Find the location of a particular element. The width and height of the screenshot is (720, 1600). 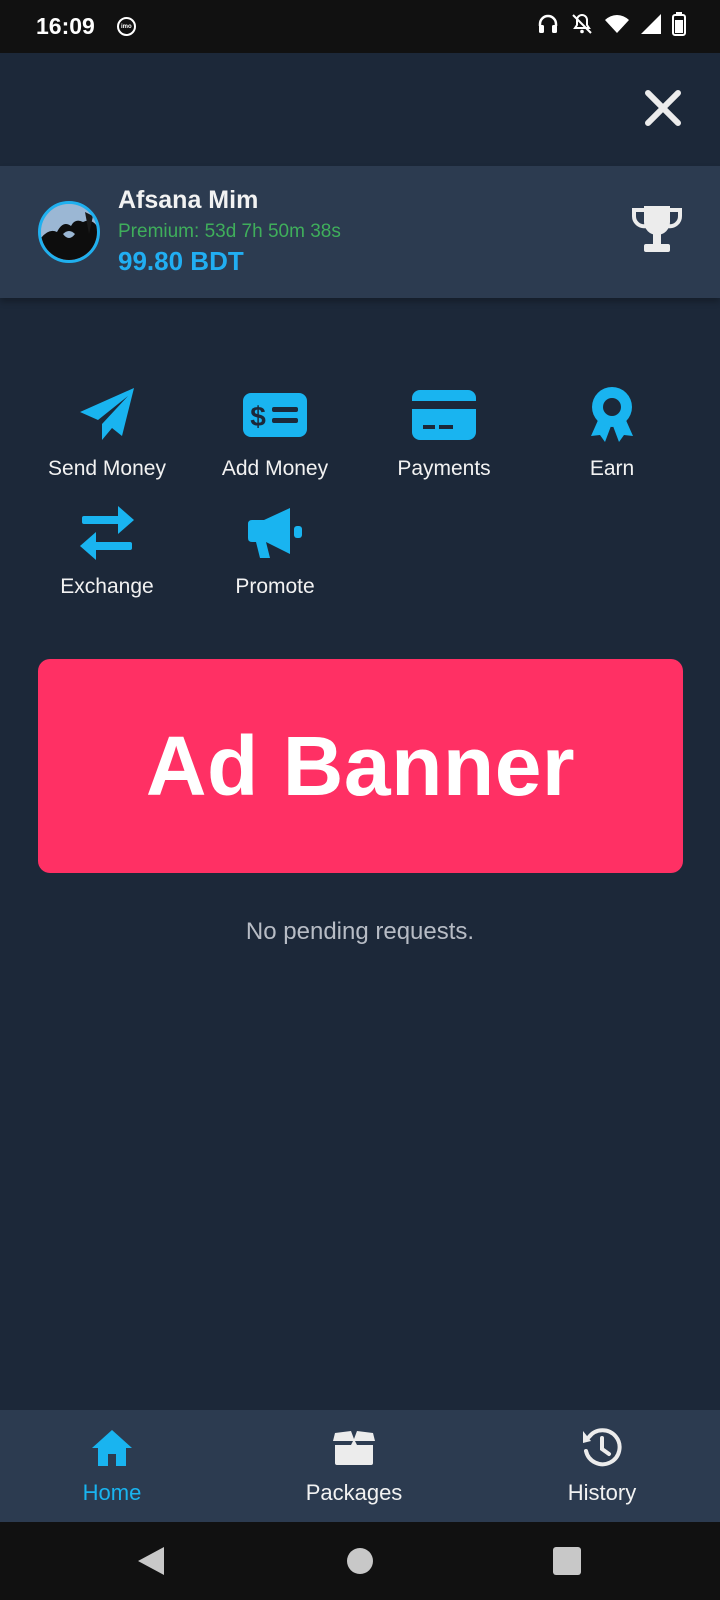

payments-label: Payments is located at coordinates (444, 468).